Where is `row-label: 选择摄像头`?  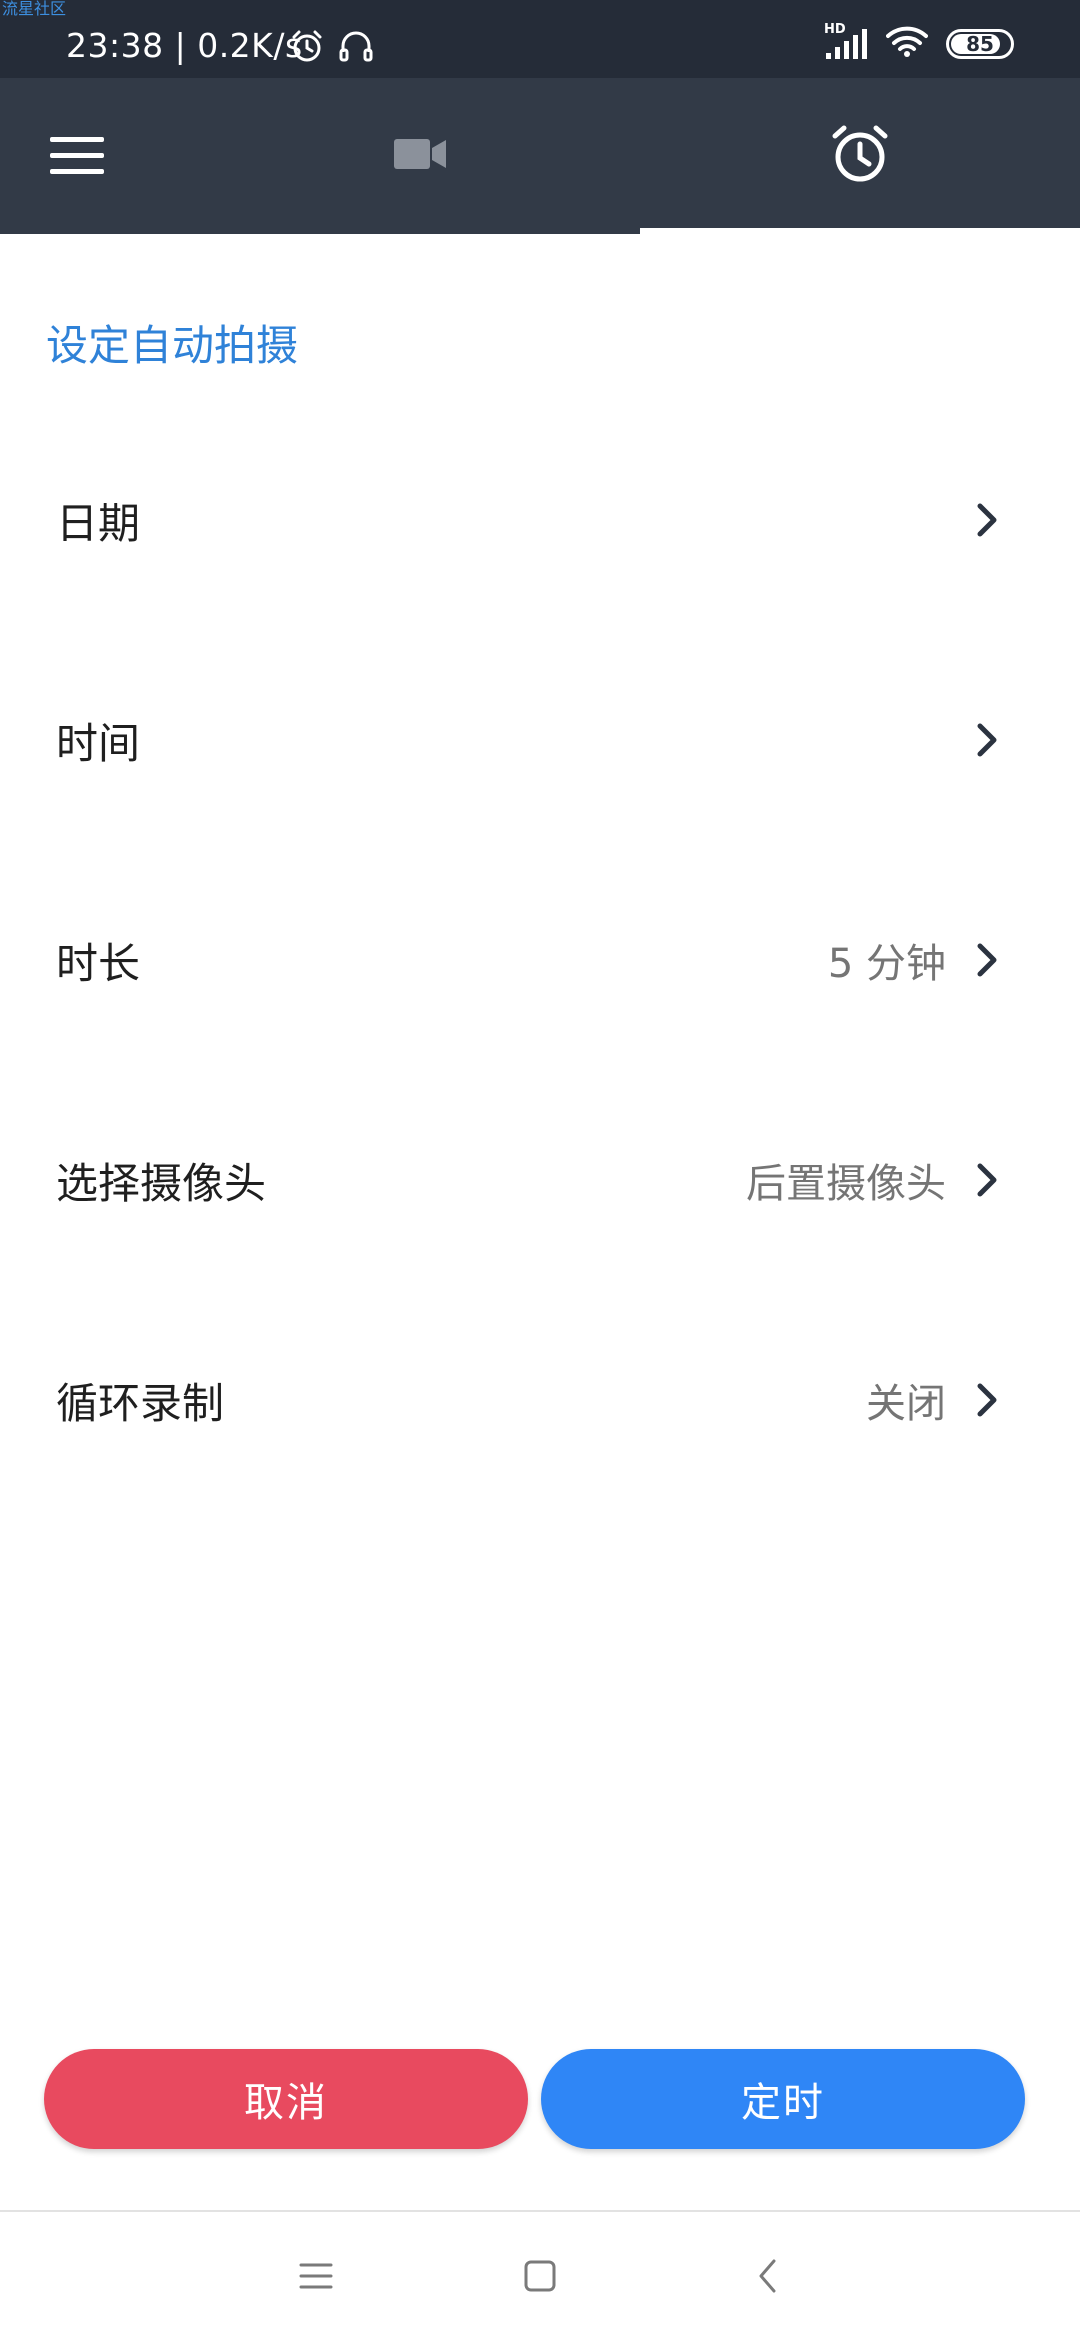
row-label: 选择摄像头 is located at coordinates (161, 1183).